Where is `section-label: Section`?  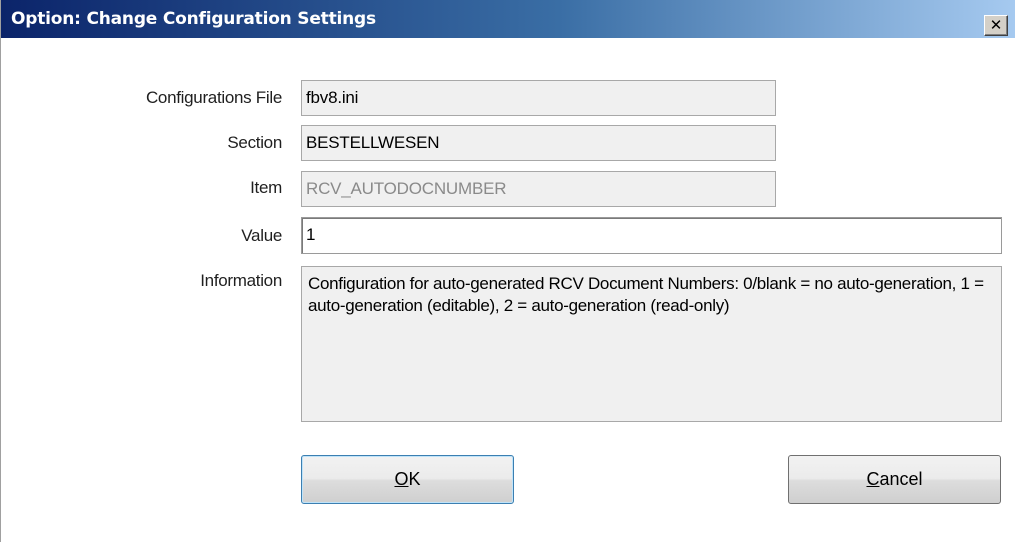
section-label: Section is located at coordinates (254, 142).